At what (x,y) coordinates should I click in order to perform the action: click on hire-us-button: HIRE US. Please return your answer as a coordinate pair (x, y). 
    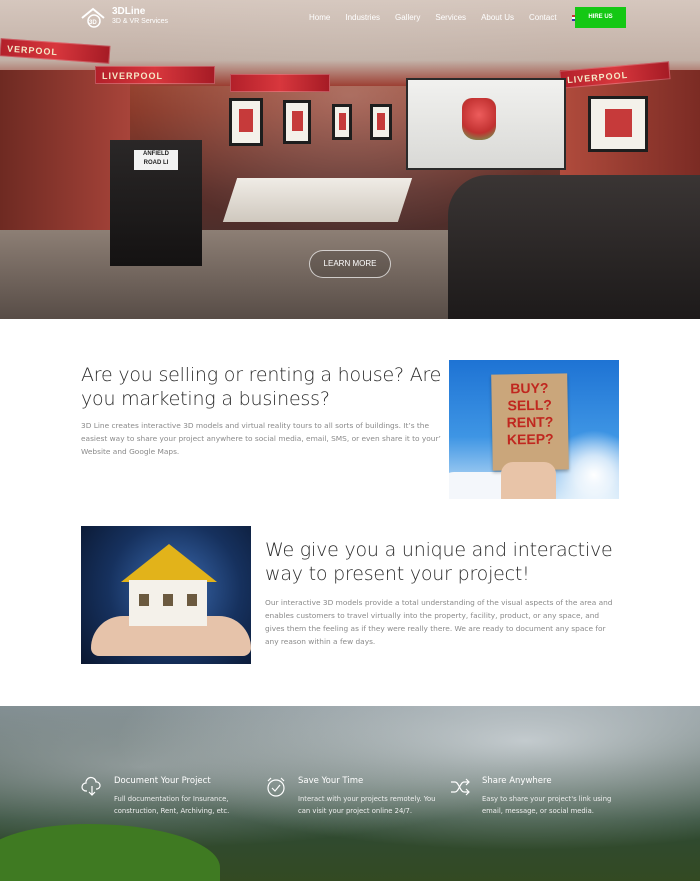
    Looking at the image, I should click on (600, 17).